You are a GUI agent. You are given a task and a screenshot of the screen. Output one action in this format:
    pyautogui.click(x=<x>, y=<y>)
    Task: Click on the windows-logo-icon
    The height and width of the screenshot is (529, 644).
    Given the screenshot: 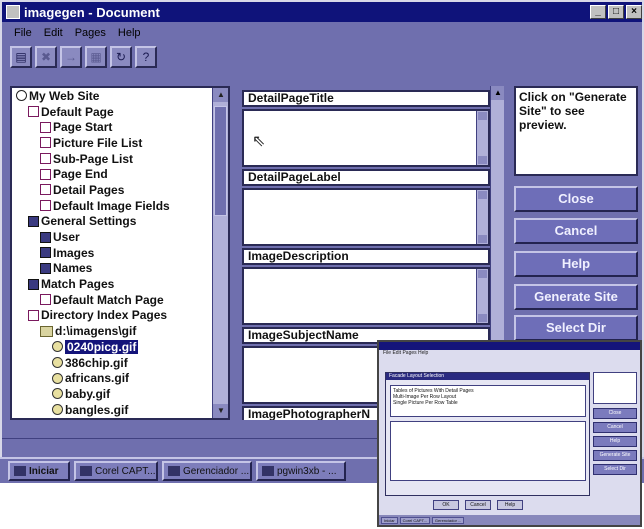 What is the action you would take?
    pyautogui.click(x=20, y=471)
    